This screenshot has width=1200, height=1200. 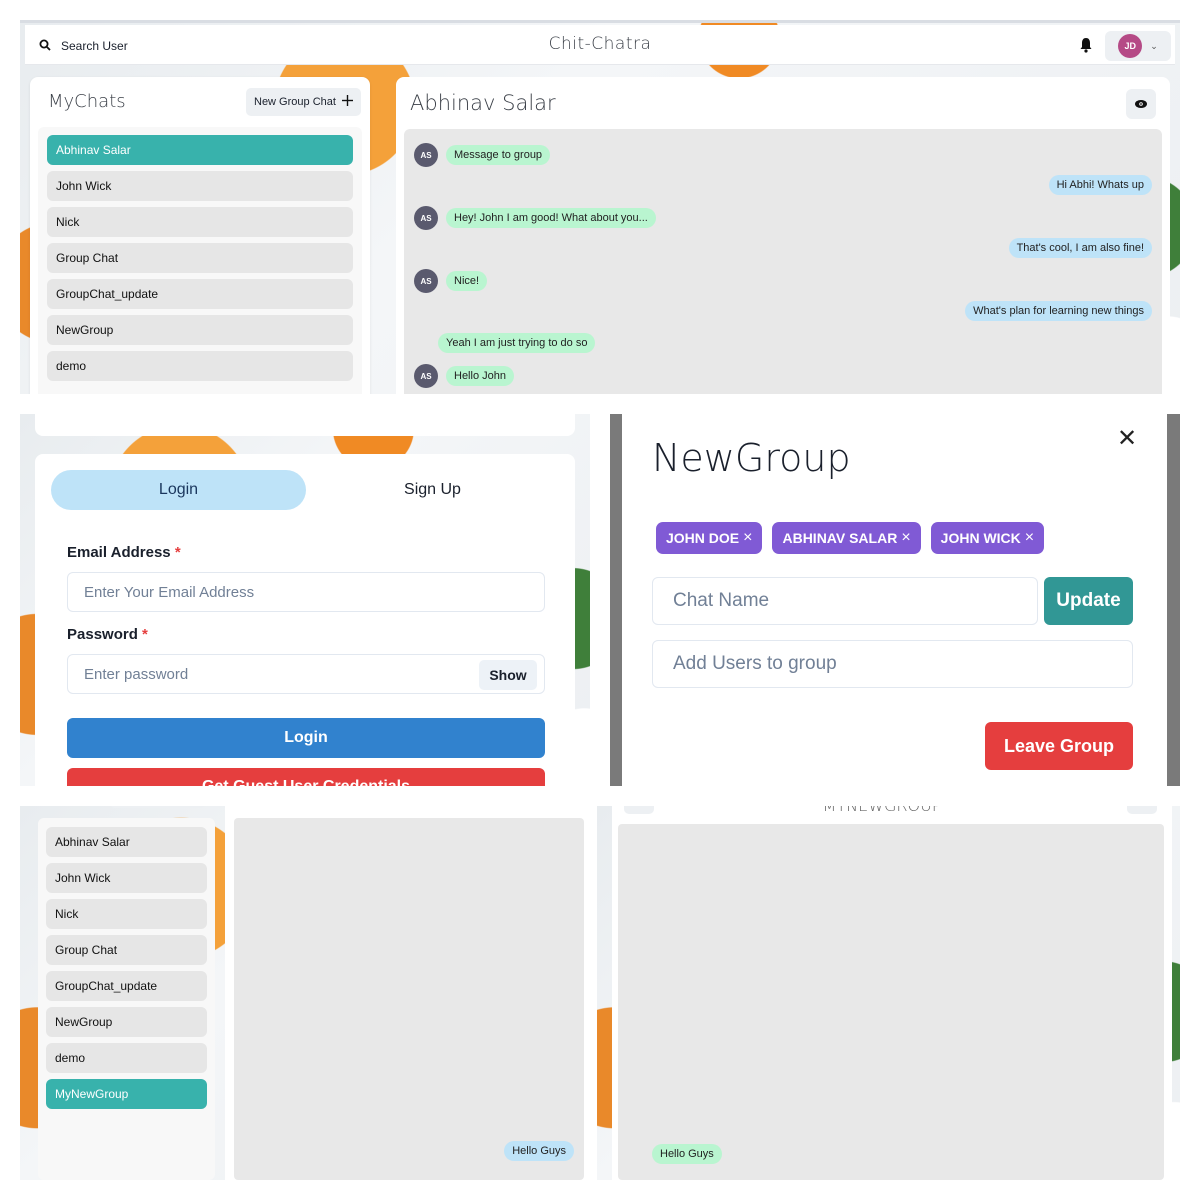 What do you see at coordinates (480, 376) in the screenshot?
I see `received-message: Hello John` at bounding box center [480, 376].